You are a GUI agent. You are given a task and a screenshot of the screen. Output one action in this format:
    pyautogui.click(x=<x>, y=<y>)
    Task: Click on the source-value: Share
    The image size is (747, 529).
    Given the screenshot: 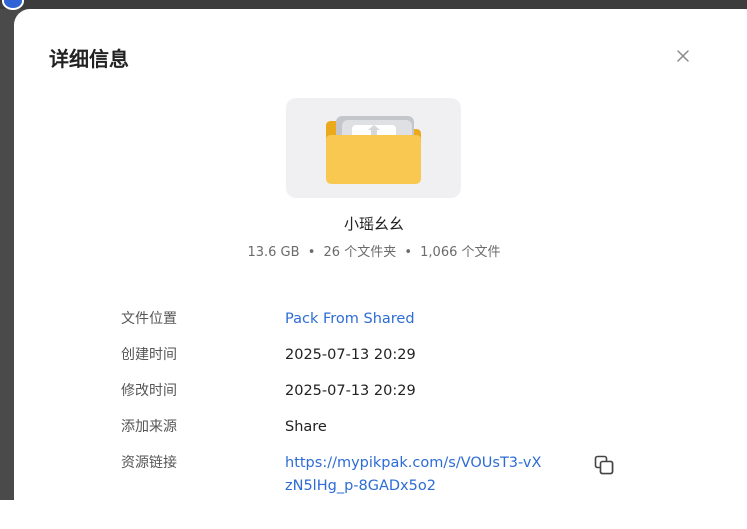 What is the action you would take?
    pyautogui.click(x=306, y=427)
    